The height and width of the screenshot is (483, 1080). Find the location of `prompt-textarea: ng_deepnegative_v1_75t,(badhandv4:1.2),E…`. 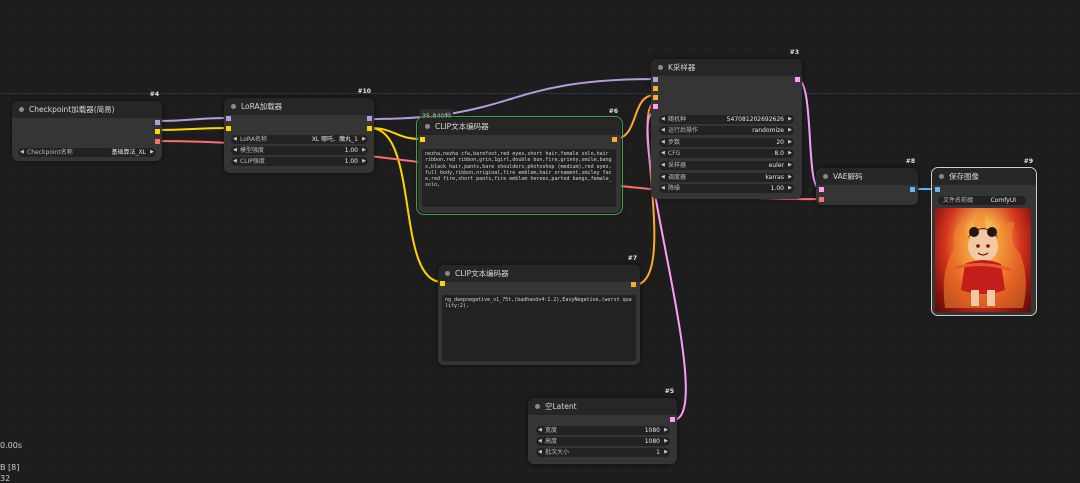

prompt-textarea: ng_deepnegative_v1_75t,(badhandv4:1.2),E… is located at coordinates (539, 328).